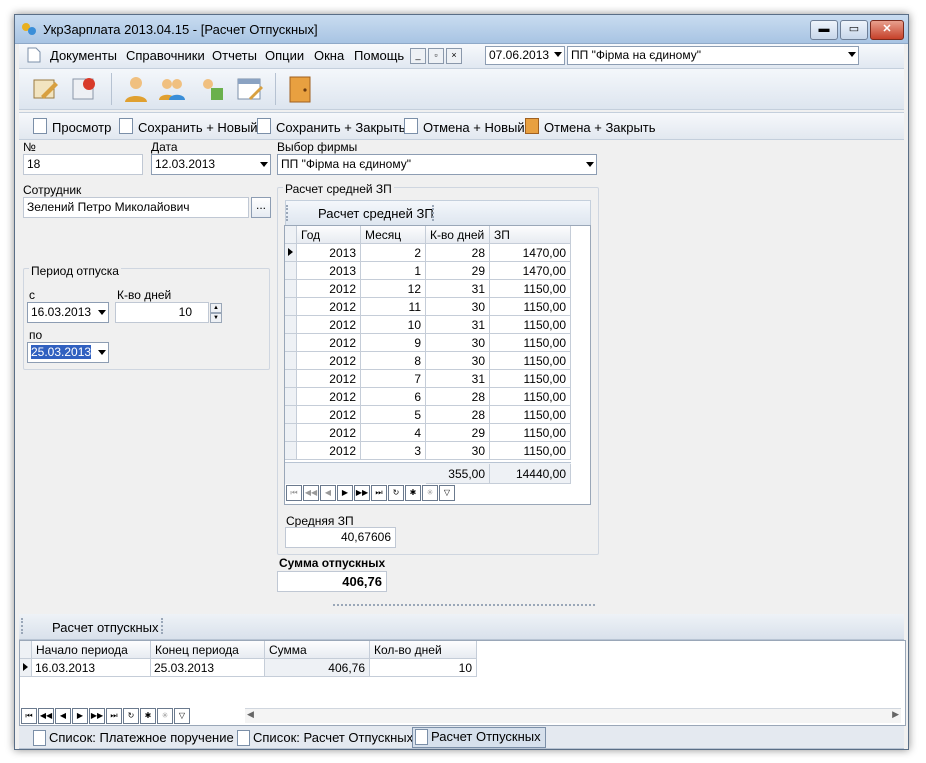  What do you see at coordinates (479, 737) in the screenshot?
I see `tab-vacation-calc: Расчет Отпускных` at bounding box center [479, 737].